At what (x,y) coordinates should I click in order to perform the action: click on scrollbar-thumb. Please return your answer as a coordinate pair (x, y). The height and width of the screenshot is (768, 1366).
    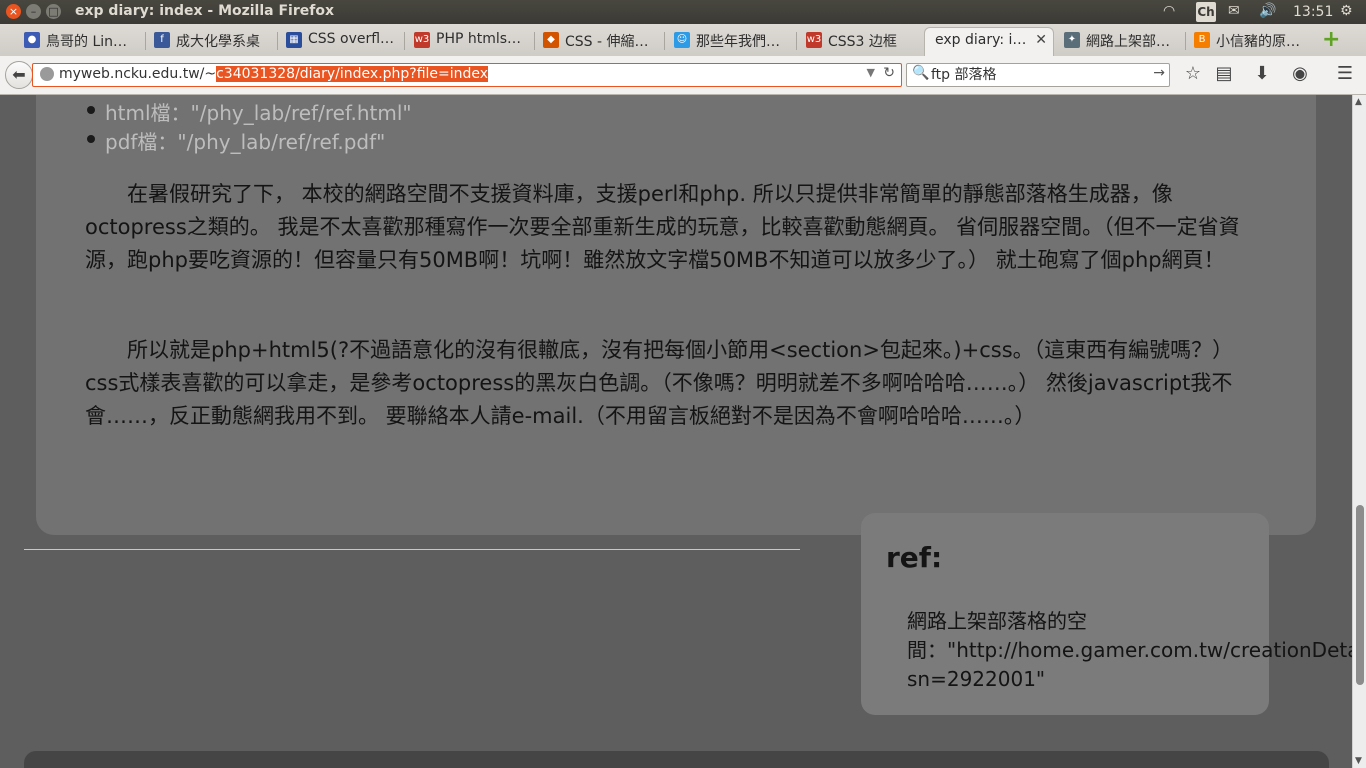
    Looking at the image, I should click on (1360, 595).